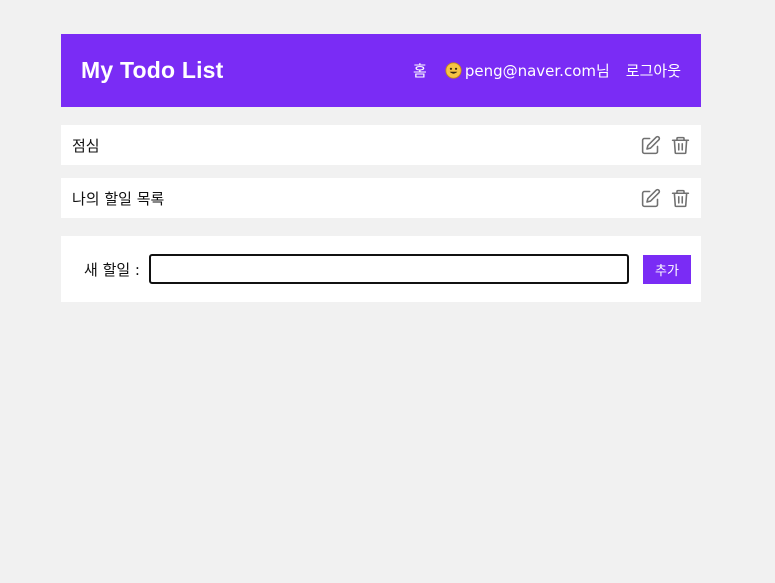  I want to click on nav-home-link: 홈, so click(420, 70).